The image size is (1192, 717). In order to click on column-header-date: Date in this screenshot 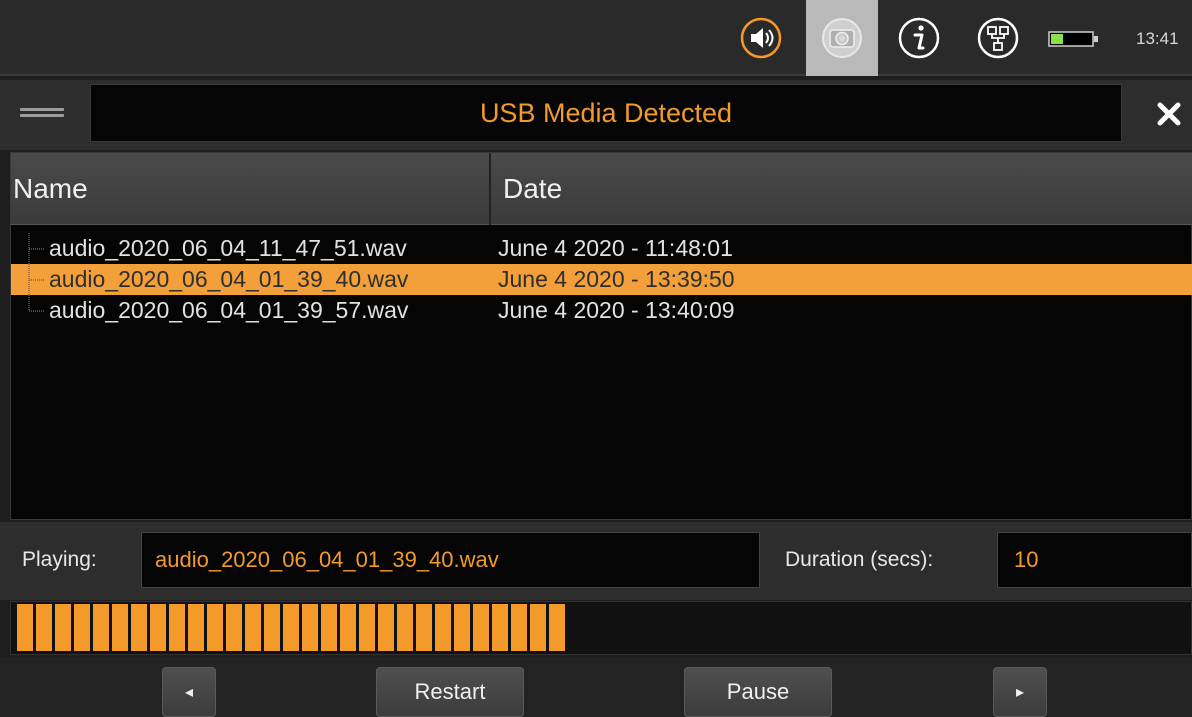, I will do `click(842, 189)`.